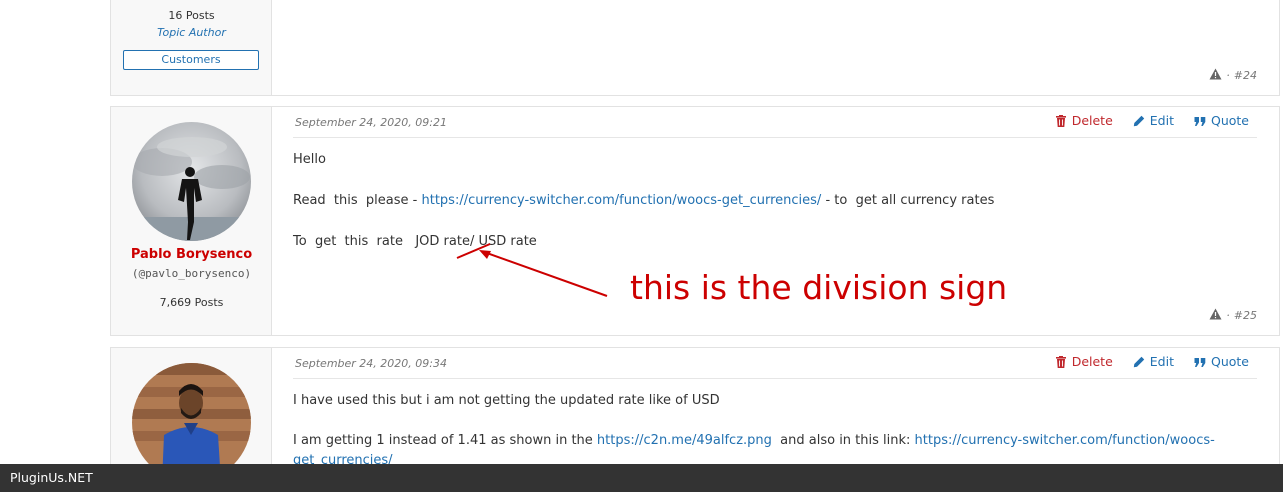  Describe the element at coordinates (371, 122) in the screenshot. I see `post-date: September 24, 2020, 09:21` at that location.